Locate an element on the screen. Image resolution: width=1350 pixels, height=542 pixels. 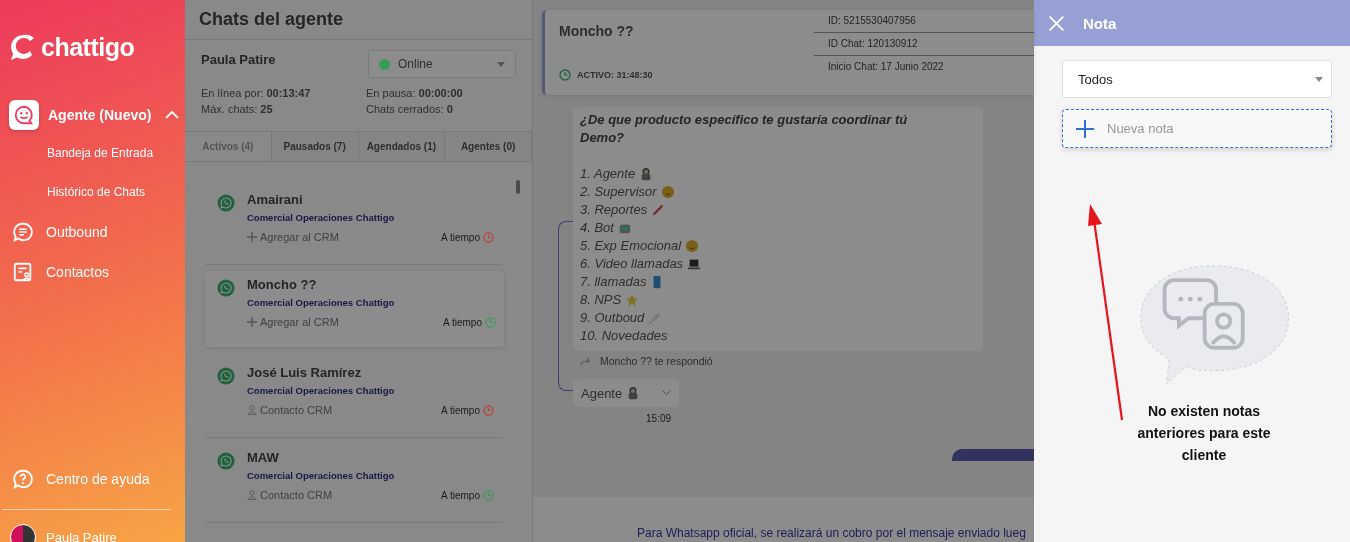
laptop-icon is located at coordinates (694, 264).